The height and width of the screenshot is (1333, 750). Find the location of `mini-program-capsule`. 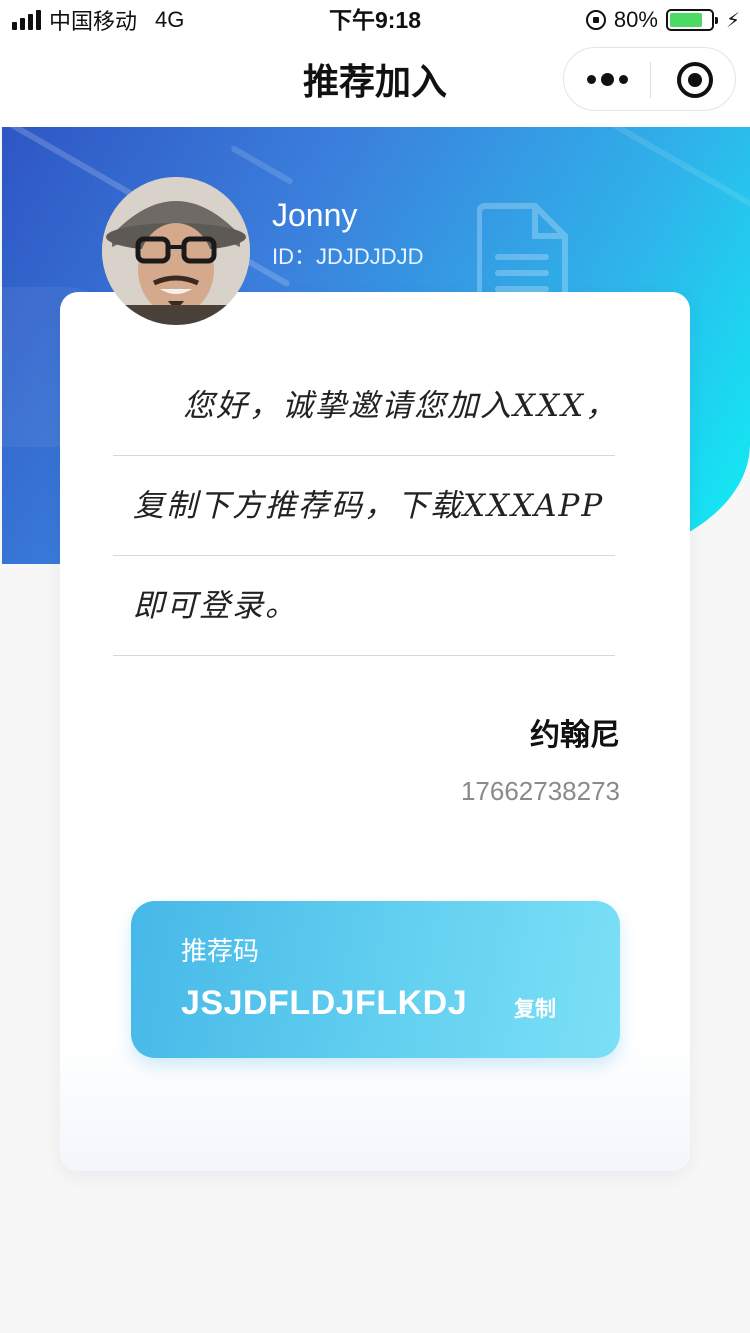

mini-program-capsule is located at coordinates (649, 79).